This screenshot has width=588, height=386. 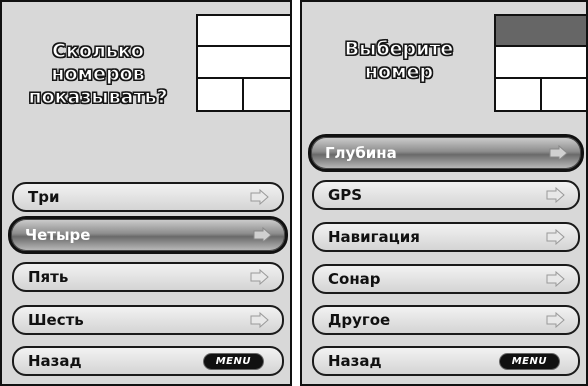 I want to click on menu-item-label: GPS, so click(x=345, y=195).